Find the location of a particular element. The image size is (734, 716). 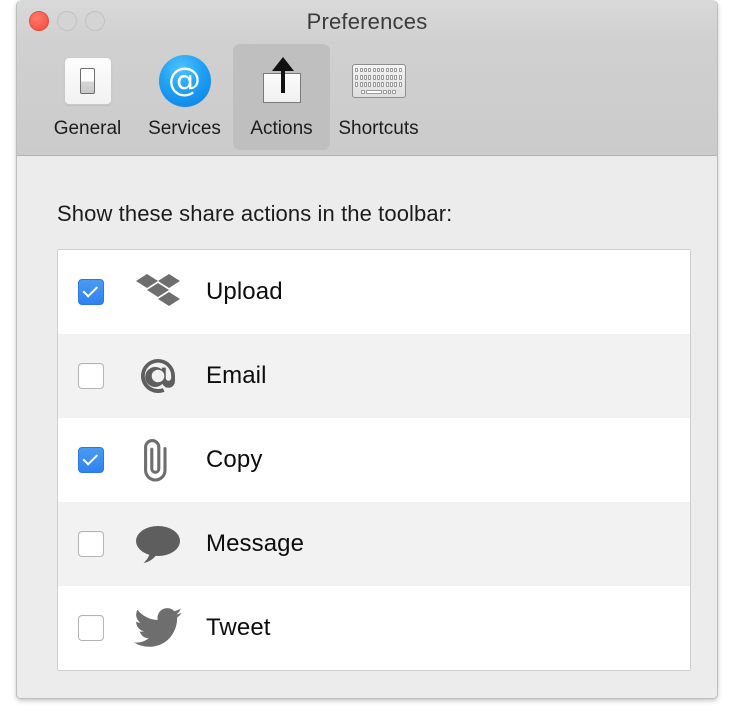

checkbox-upload is located at coordinates (91, 292).